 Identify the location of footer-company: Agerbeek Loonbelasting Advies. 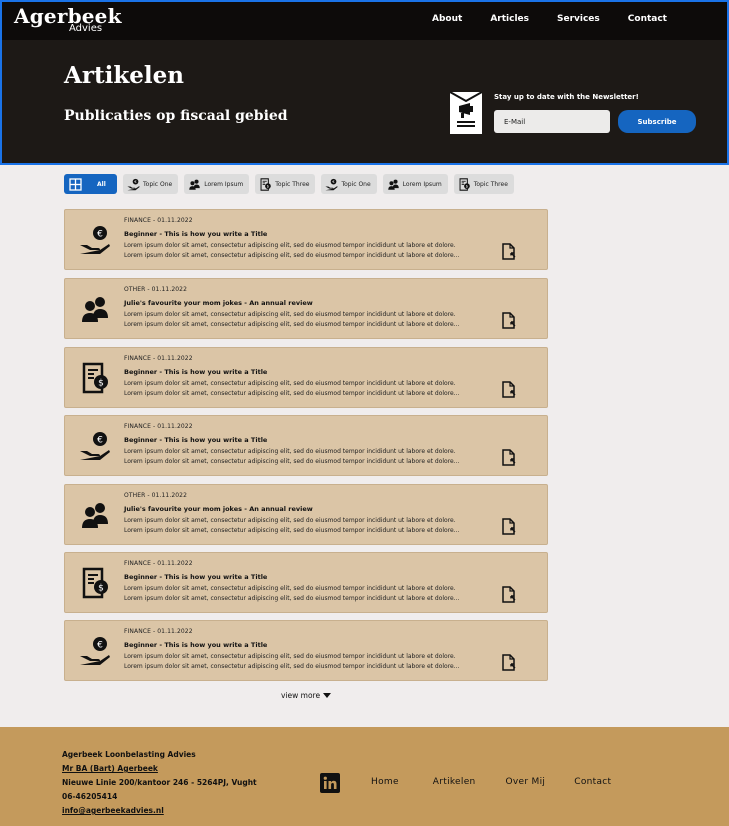
(129, 754).